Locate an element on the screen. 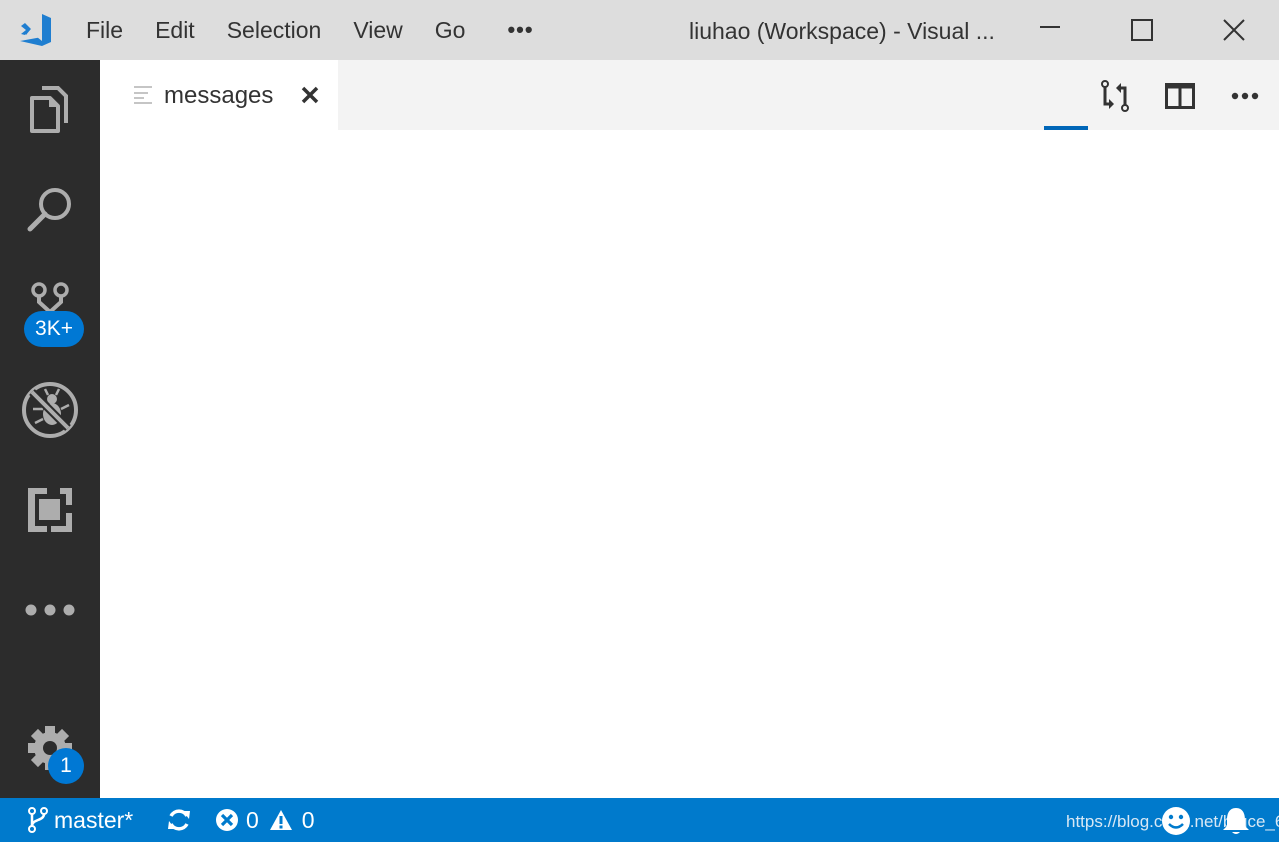 The width and height of the screenshot is (1279, 842). sync-icon is located at coordinates (179, 820).